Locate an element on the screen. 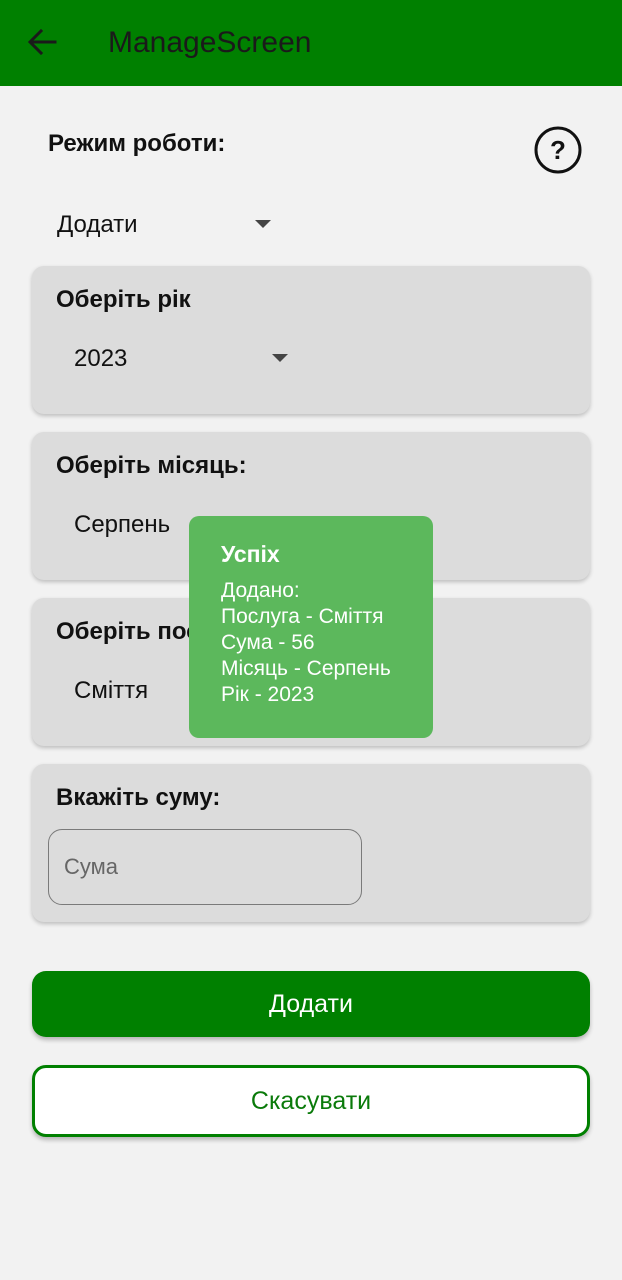  help-button: ? is located at coordinates (558, 150).